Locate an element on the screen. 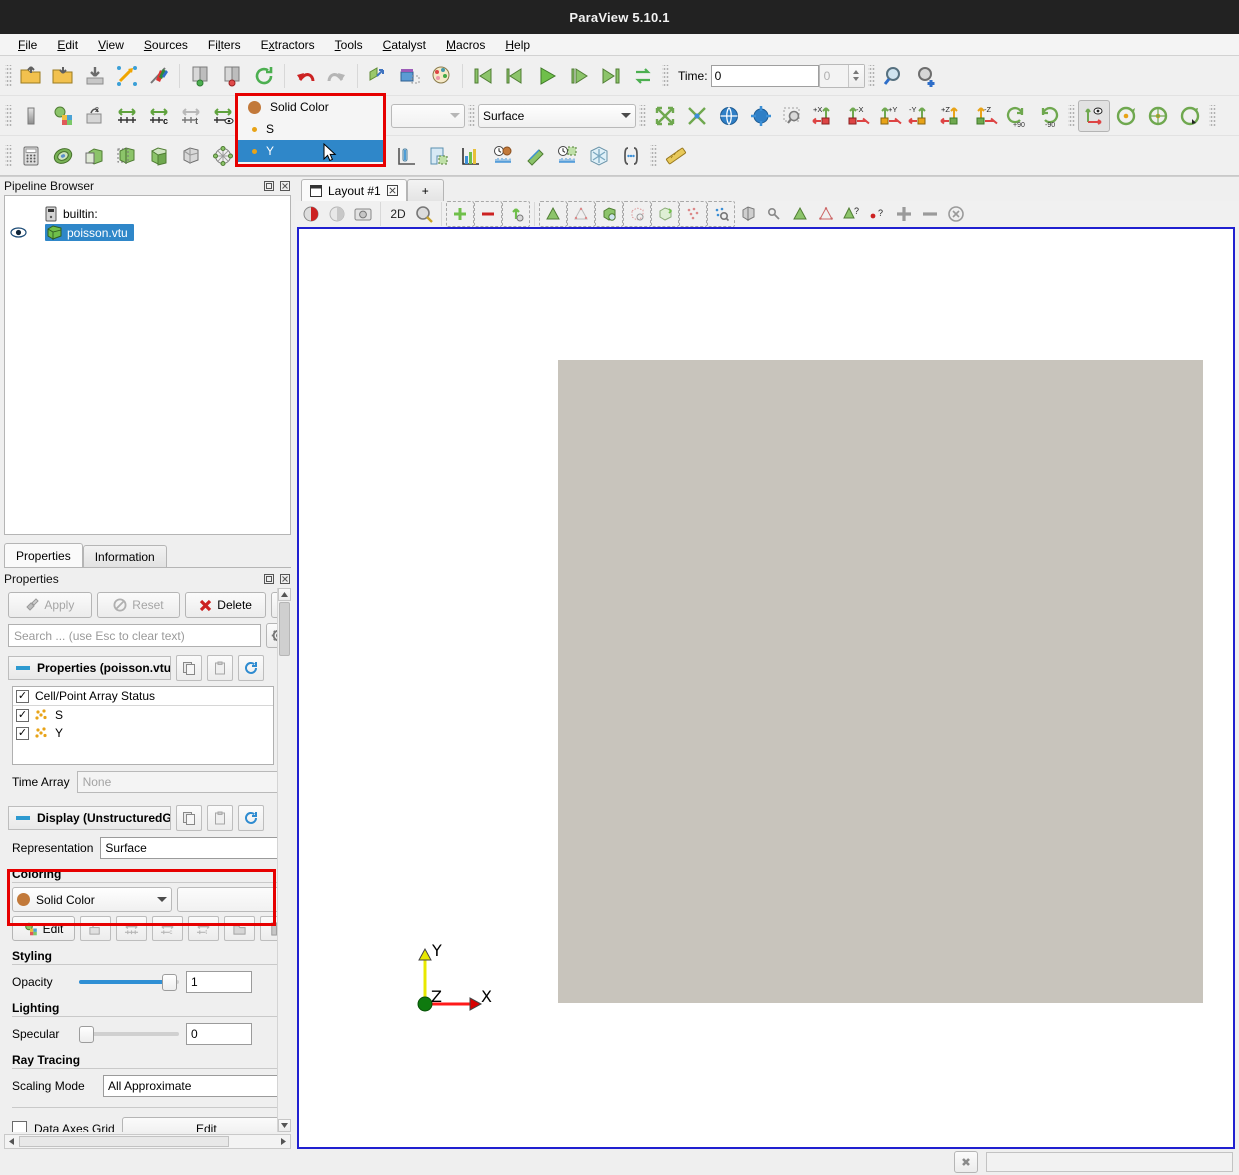  specular-slider is located at coordinates (129, 1034).